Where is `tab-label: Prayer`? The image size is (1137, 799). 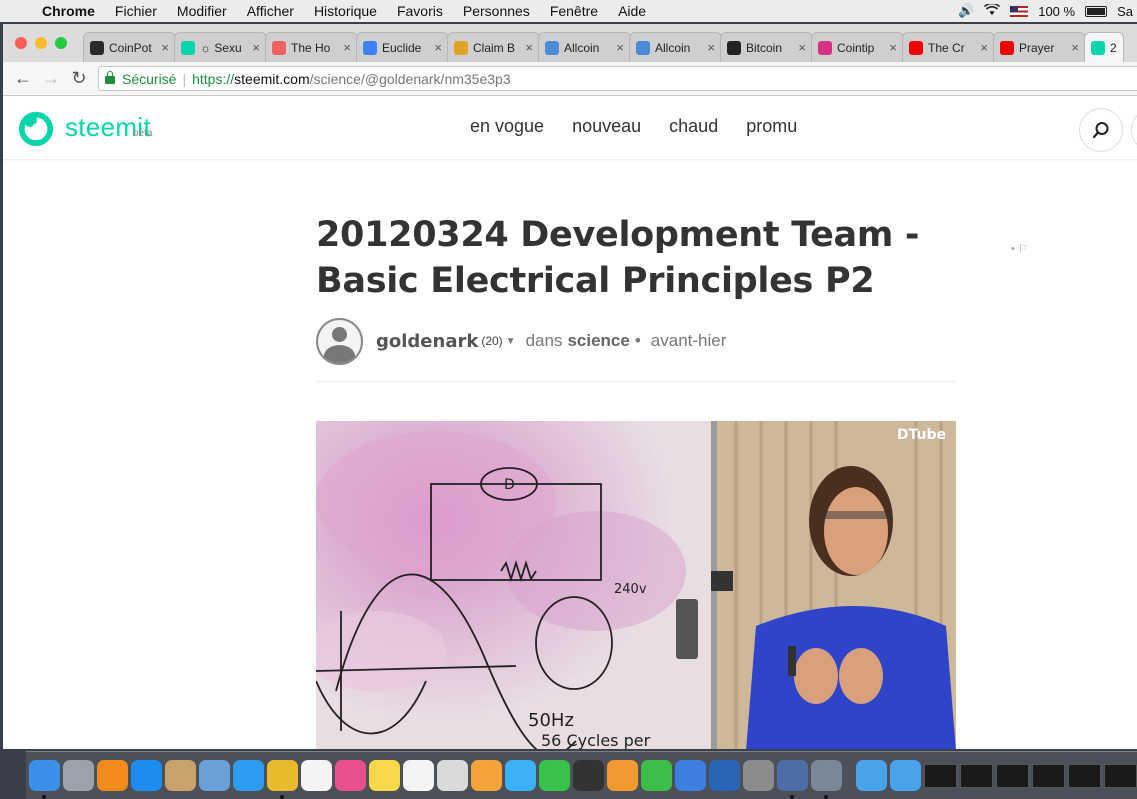 tab-label: Prayer is located at coordinates (1037, 47).